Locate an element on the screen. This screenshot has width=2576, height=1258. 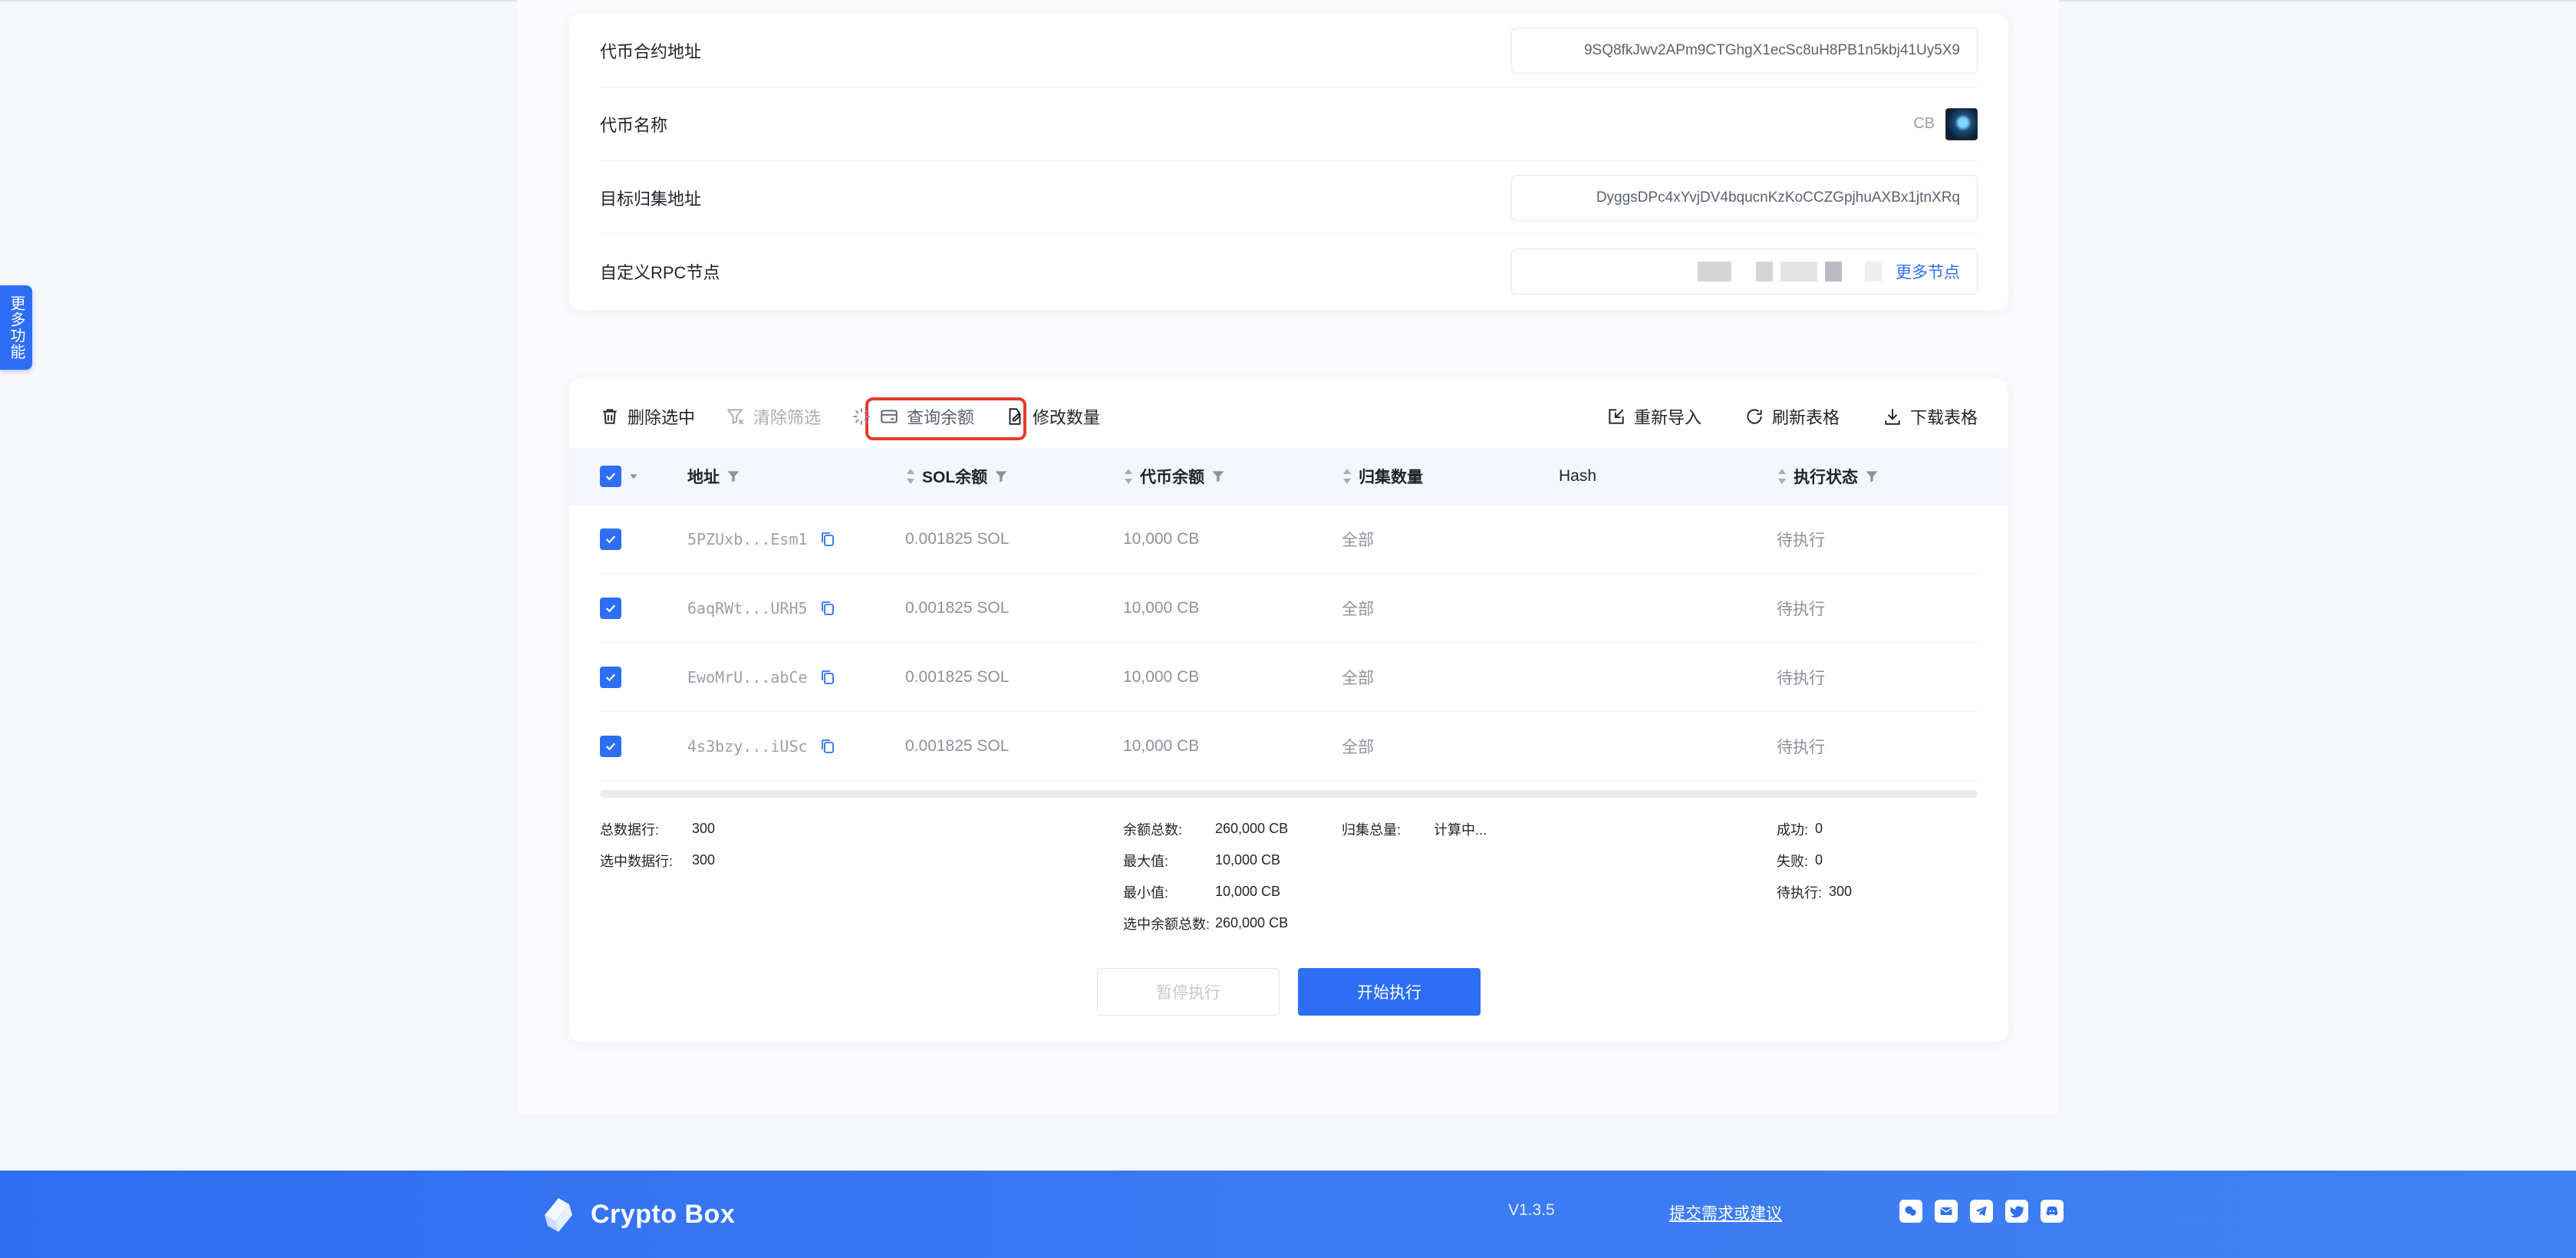
row-address: EwoMrU...abCe is located at coordinates (761, 677).